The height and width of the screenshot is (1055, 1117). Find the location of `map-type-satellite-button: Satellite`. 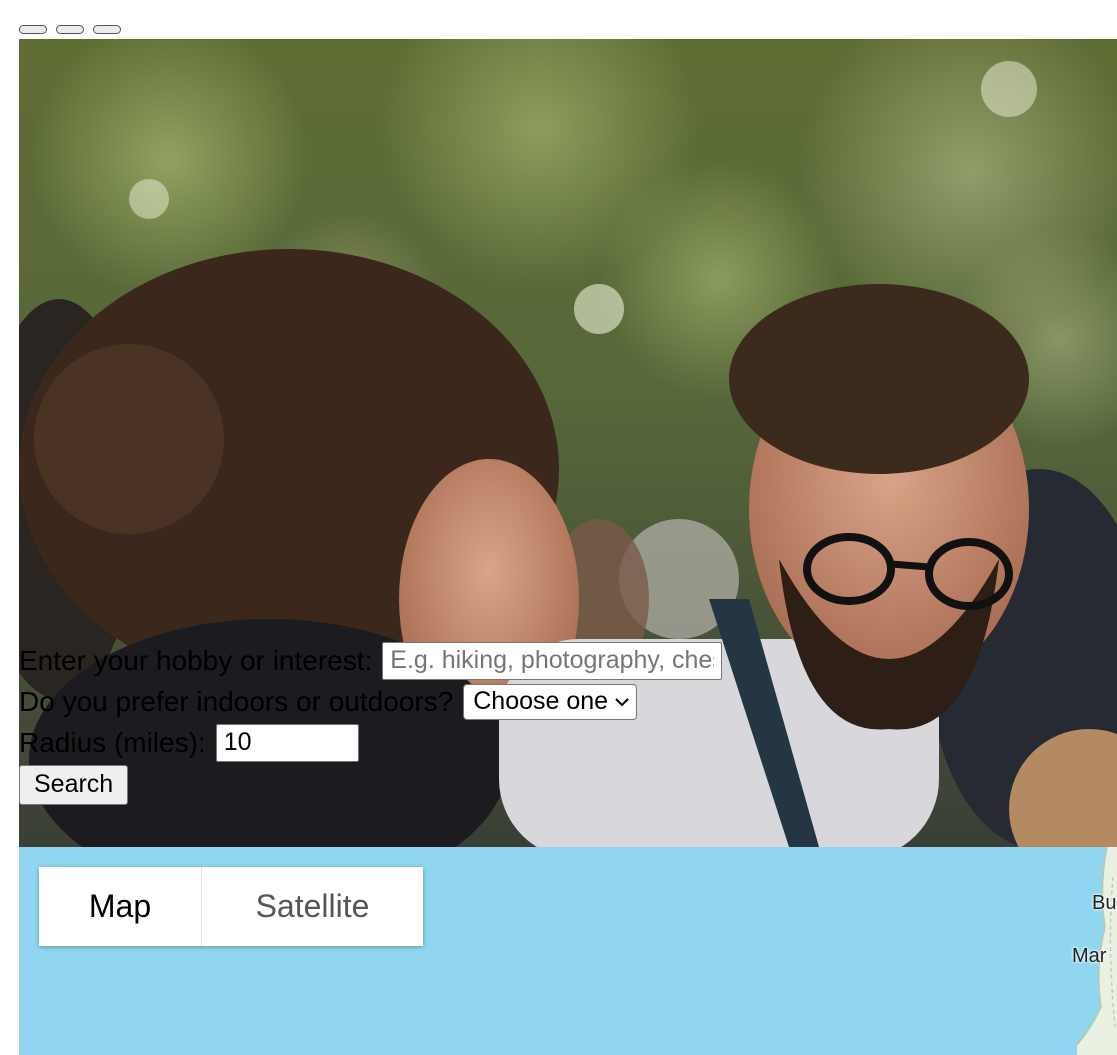

map-type-satellite-button: Satellite is located at coordinates (312, 906).